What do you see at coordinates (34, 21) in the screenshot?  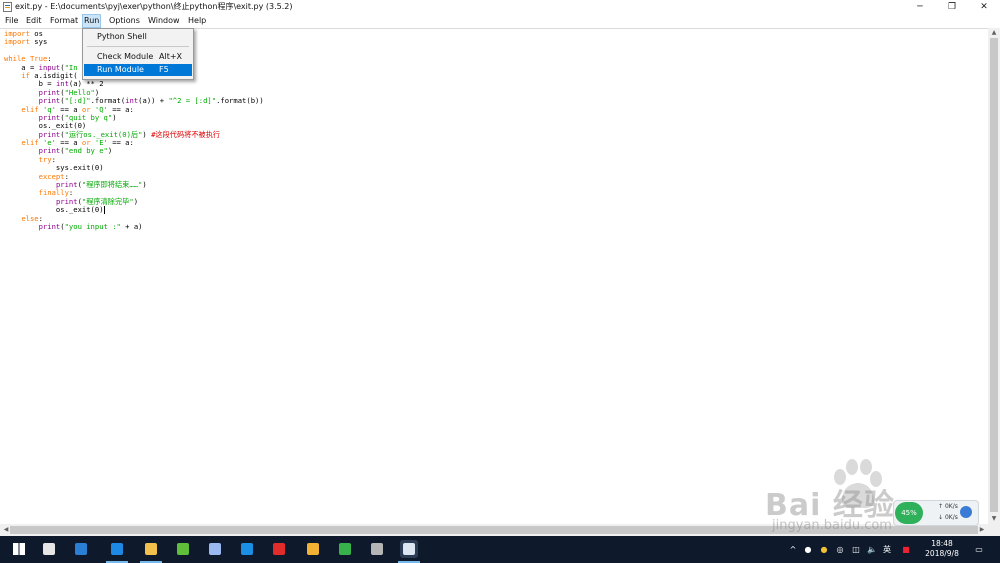 I see `menu-edit: Edit` at bounding box center [34, 21].